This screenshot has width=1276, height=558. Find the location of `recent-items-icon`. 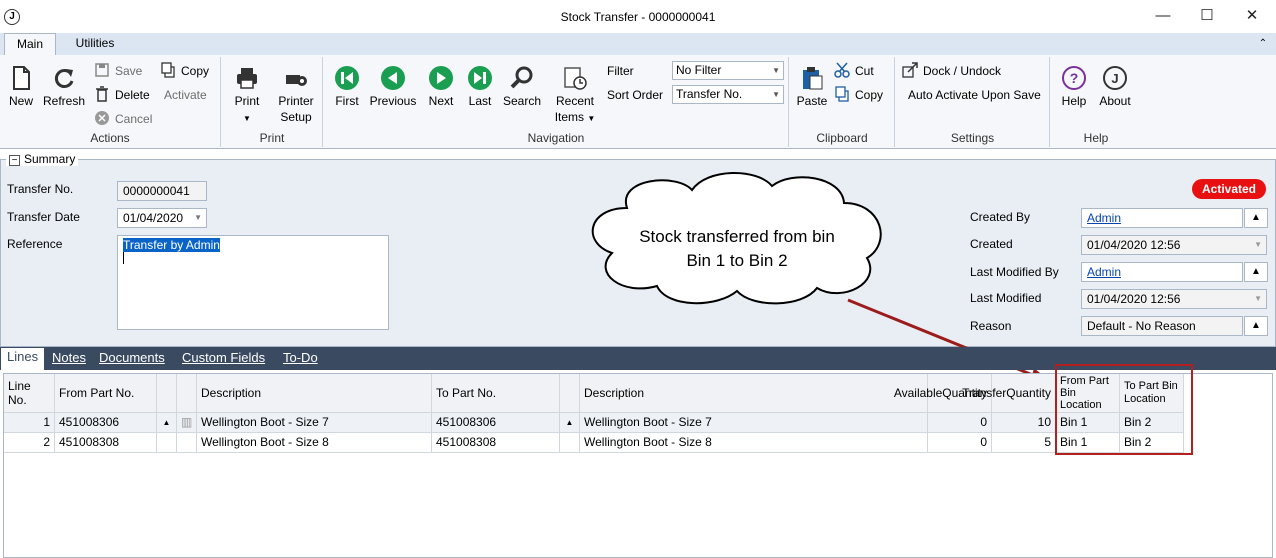

recent-items-icon is located at coordinates (575, 78).